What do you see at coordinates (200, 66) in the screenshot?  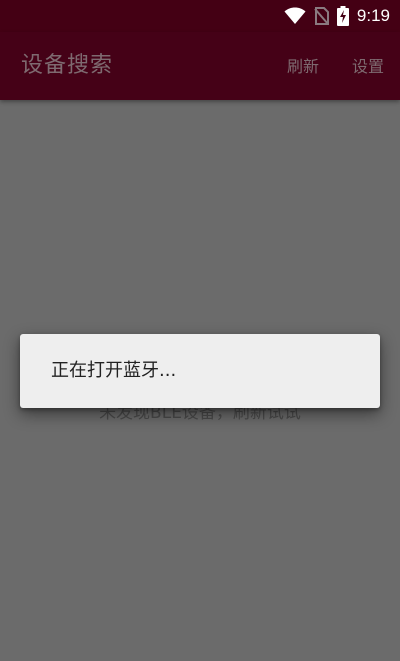 I see `app-bar: 设备搜索 刷新 设置` at bounding box center [200, 66].